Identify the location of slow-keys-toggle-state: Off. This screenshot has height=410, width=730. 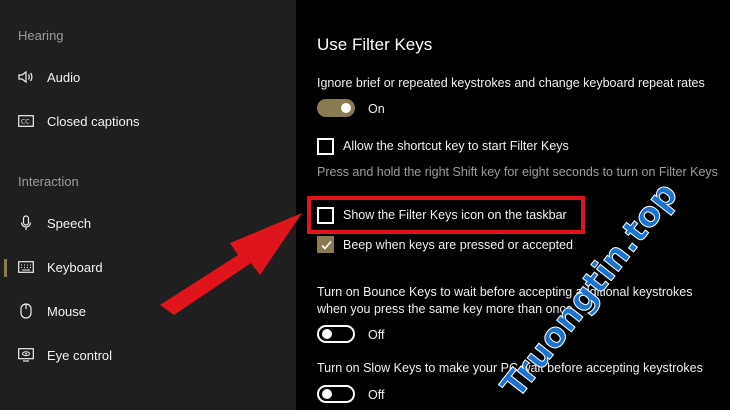
(376, 395).